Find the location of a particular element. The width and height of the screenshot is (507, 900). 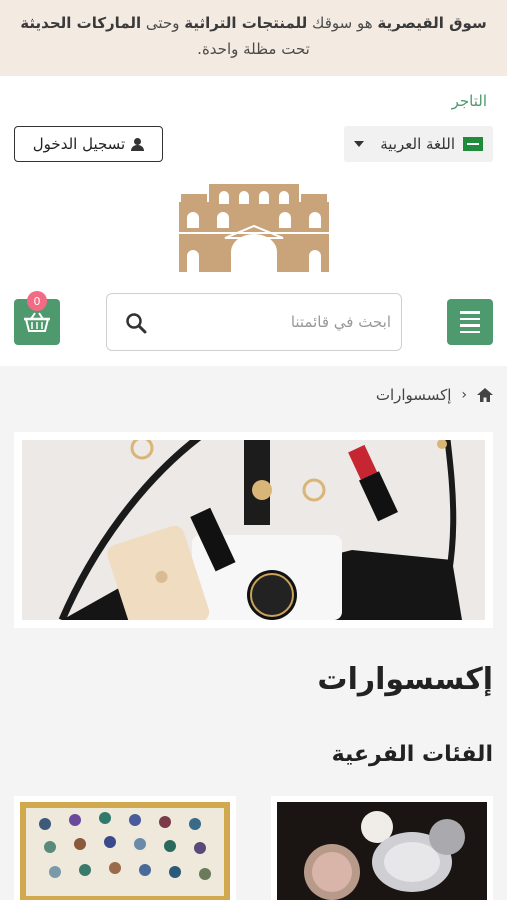

language-label: اللغة العربية is located at coordinates (417, 144).